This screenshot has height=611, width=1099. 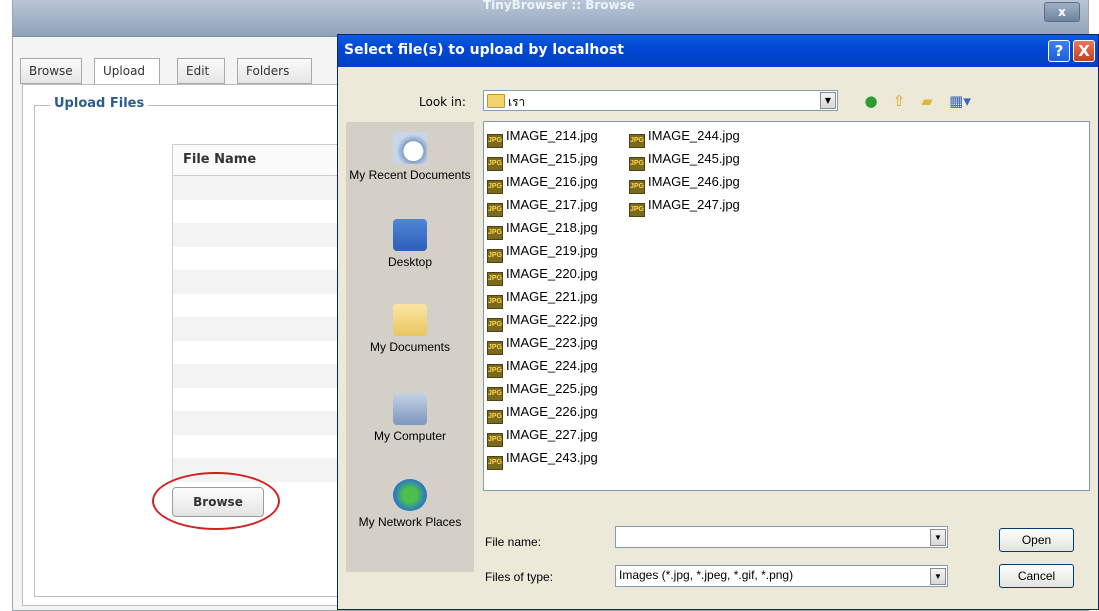 What do you see at coordinates (550, 18) in the screenshot?
I see `tinybrowser-title-bar: TinyBrowser :: Browse x` at bounding box center [550, 18].